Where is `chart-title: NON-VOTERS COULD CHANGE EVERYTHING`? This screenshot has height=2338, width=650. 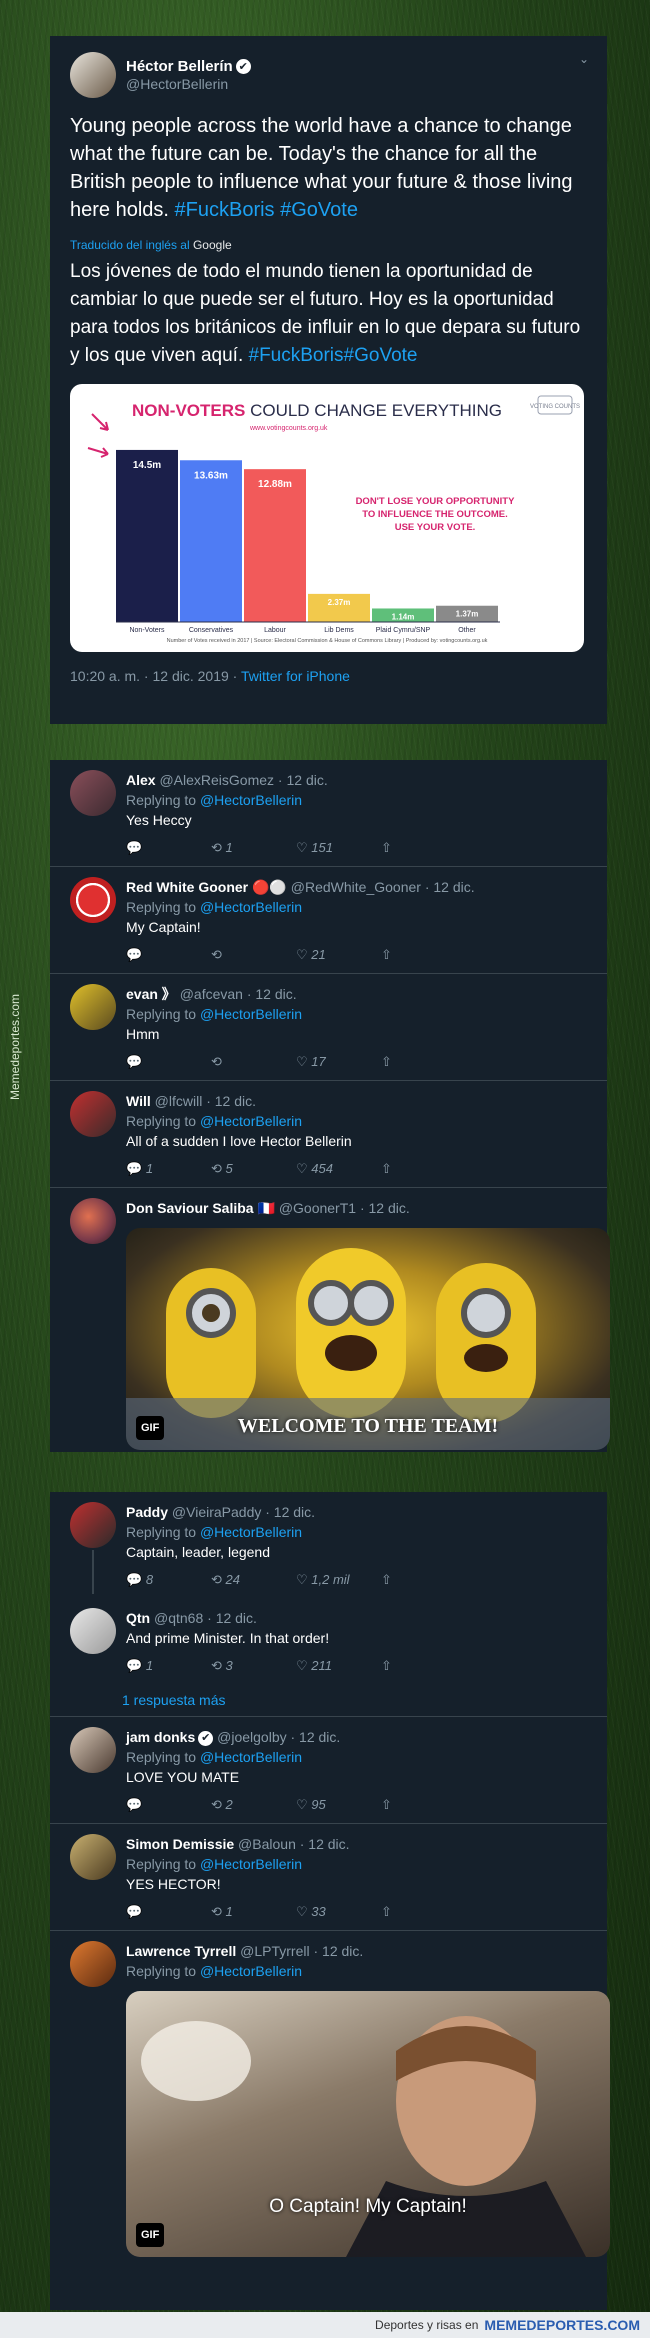
chart-title: NON-VOTERS COULD CHANGE EVERYTHING is located at coordinates (317, 410).